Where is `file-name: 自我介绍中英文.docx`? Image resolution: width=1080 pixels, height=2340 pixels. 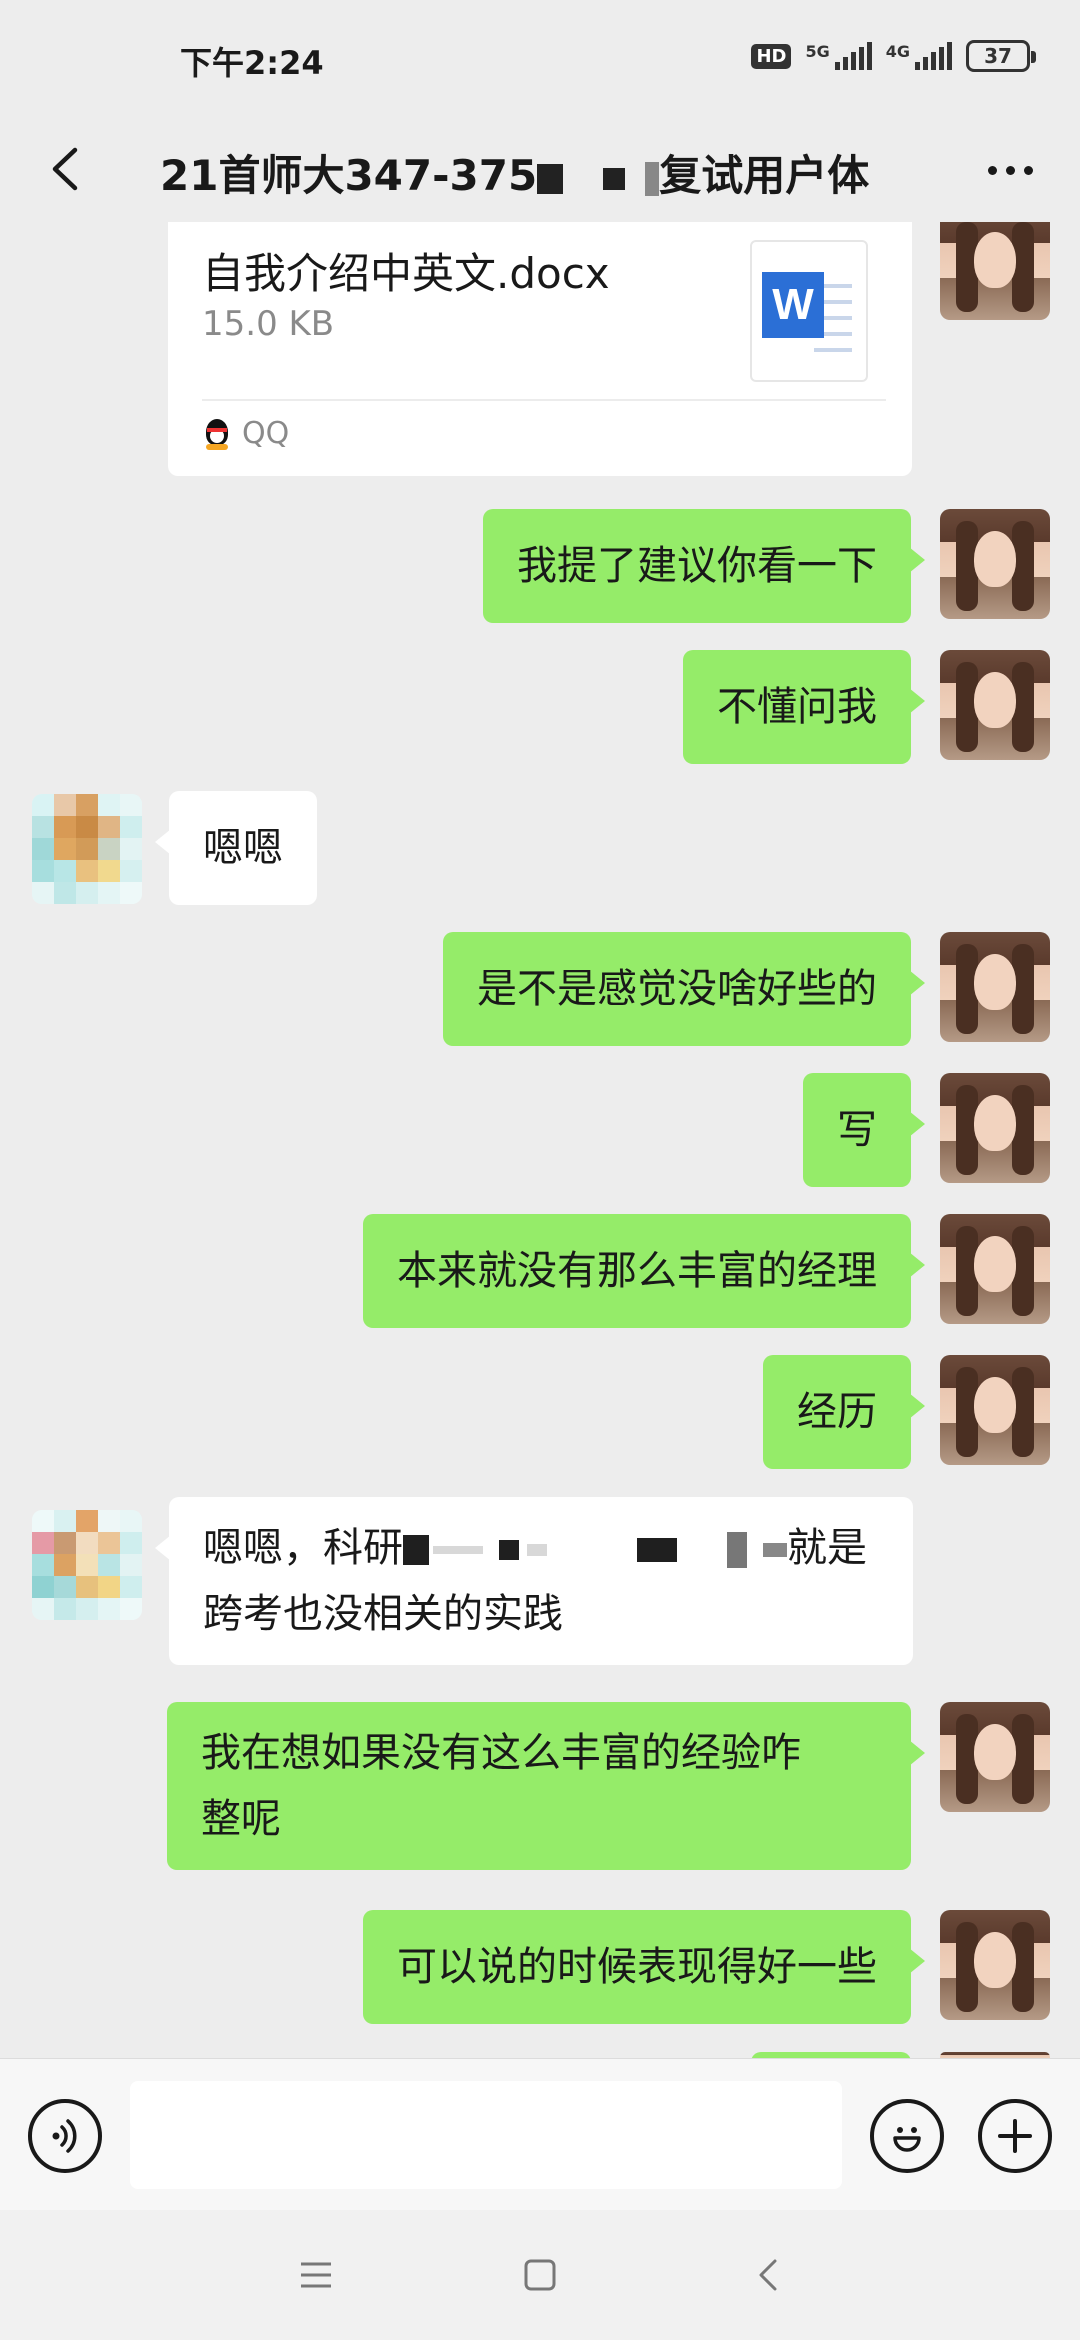 file-name: 自我介绍中英文.docx is located at coordinates (406, 273).